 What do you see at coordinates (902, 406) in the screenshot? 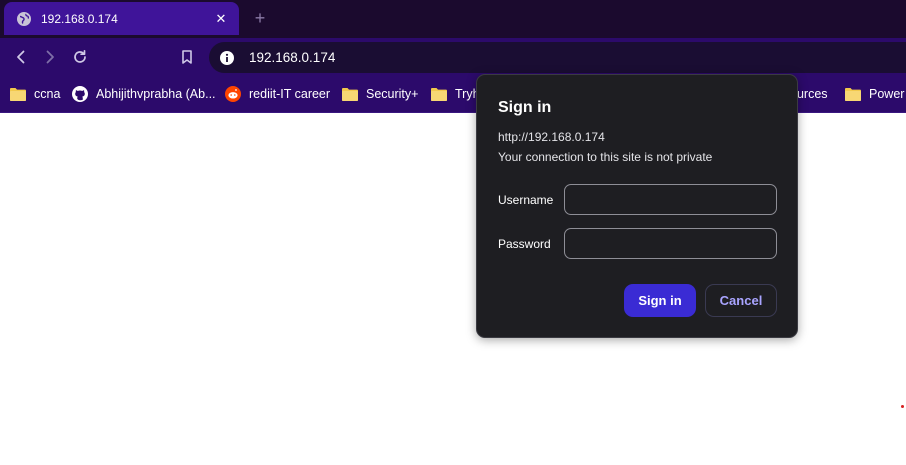
I see `red-dot-marker` at bounding box center [902, 406].